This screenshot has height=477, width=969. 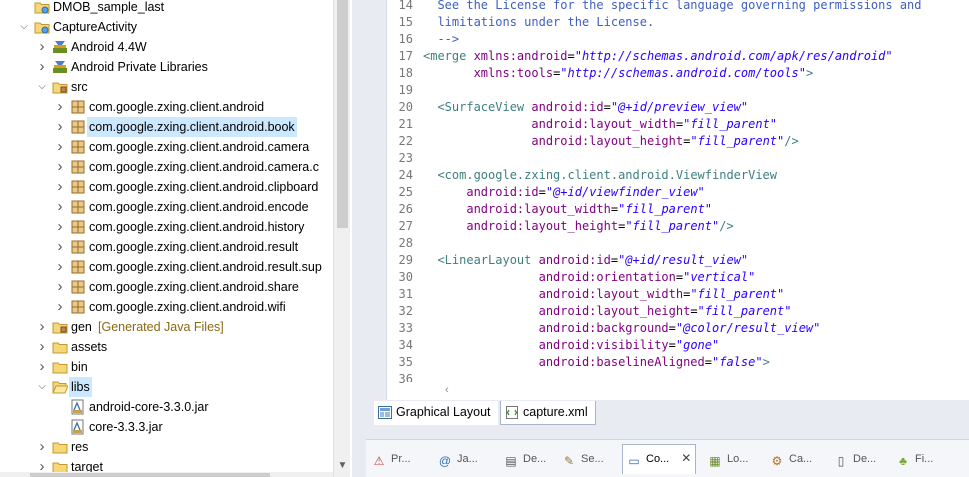 What do you see at coordinates (405, 345) in the screenshot?
I see `line-number: 34` at bounding box center [405, 345].